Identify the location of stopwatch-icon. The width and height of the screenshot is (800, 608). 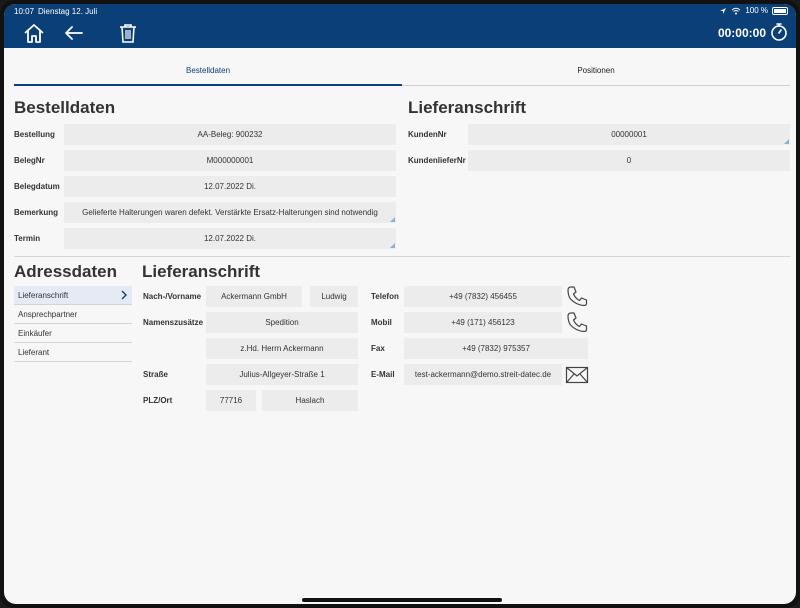
(779, 32).